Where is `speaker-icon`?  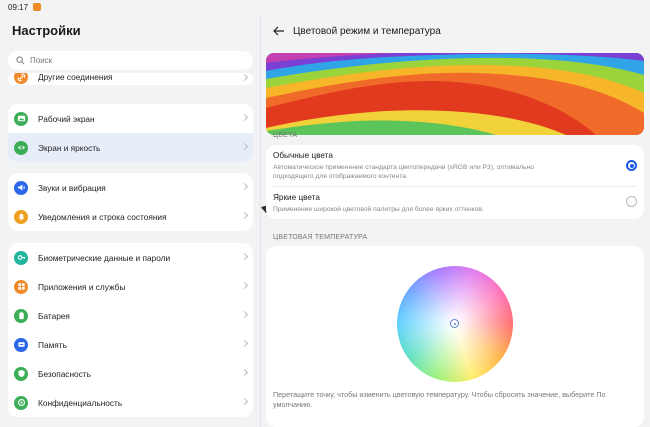 speaker-icon is located at coordinates (21, 187).